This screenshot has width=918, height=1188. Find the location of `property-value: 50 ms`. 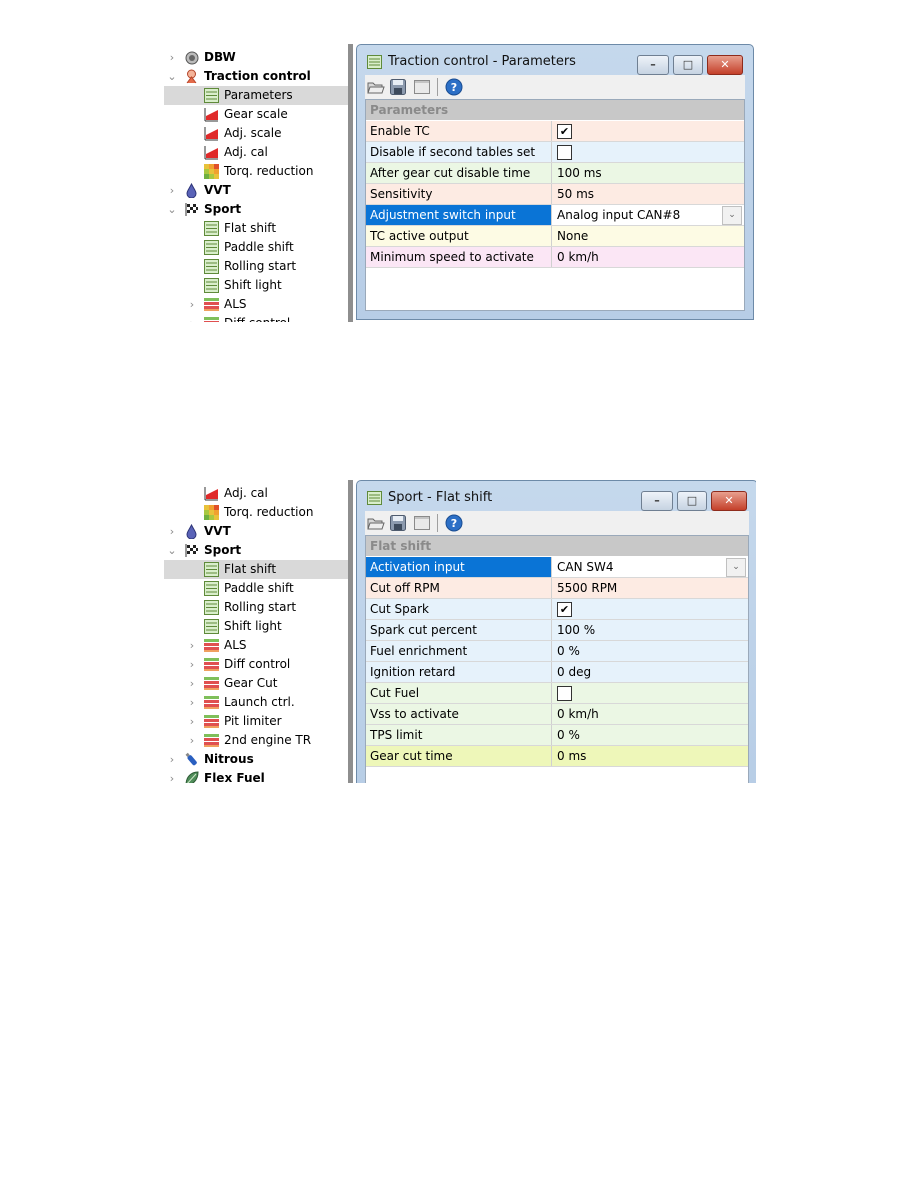

property-value: 50 ms is located at coordinates (575, 194).